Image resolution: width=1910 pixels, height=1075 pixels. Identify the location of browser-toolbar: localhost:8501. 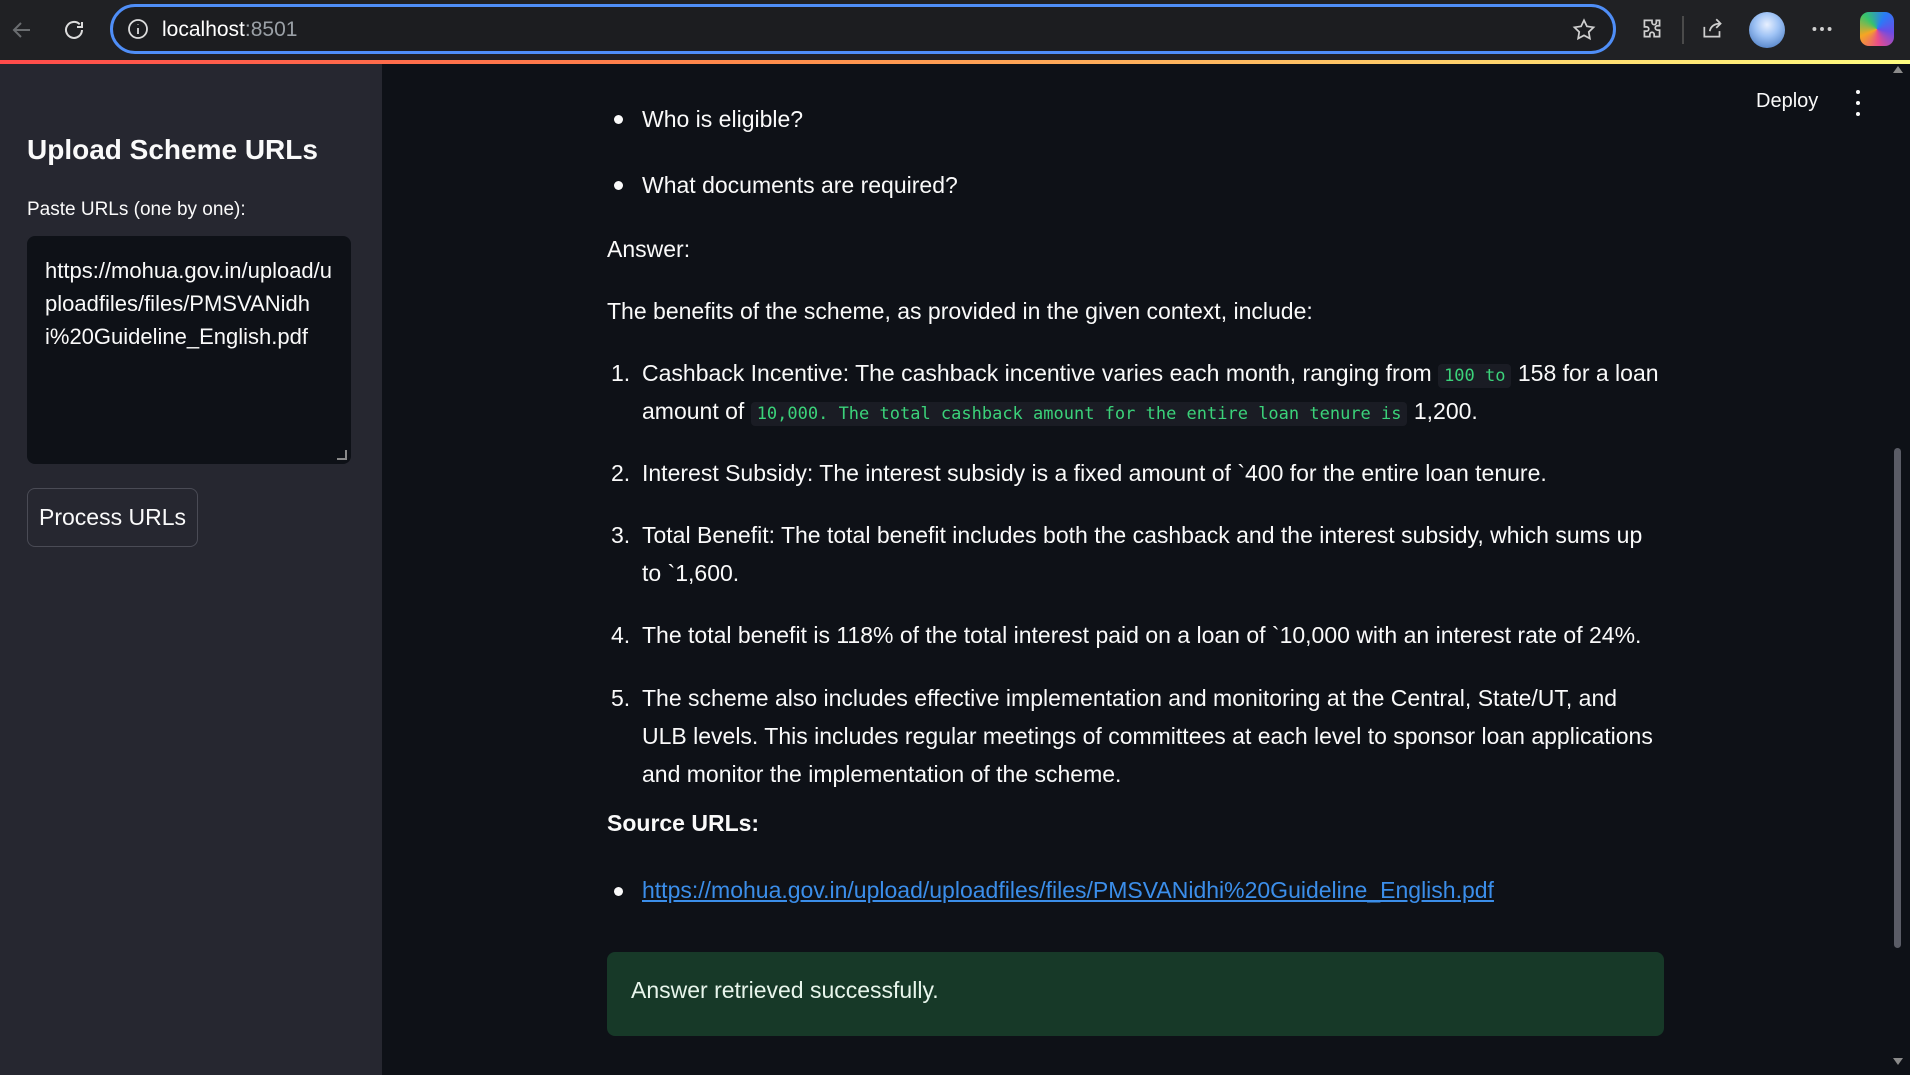
(955, 30).